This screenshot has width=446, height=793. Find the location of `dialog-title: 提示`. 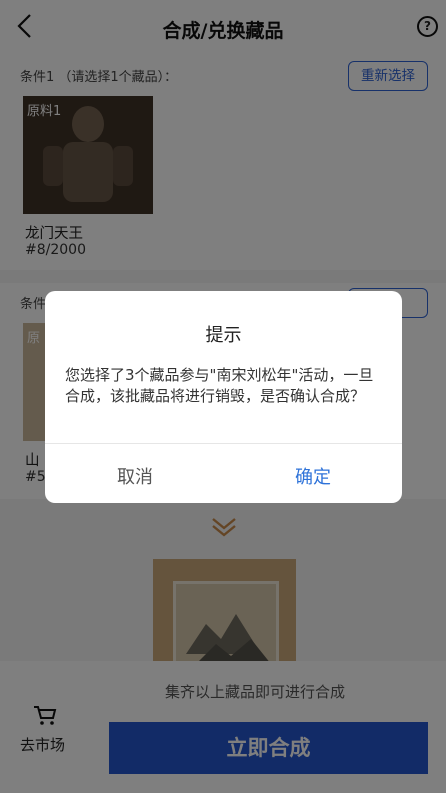

dialog-title: 提示 is located at coordinates (223, 335).